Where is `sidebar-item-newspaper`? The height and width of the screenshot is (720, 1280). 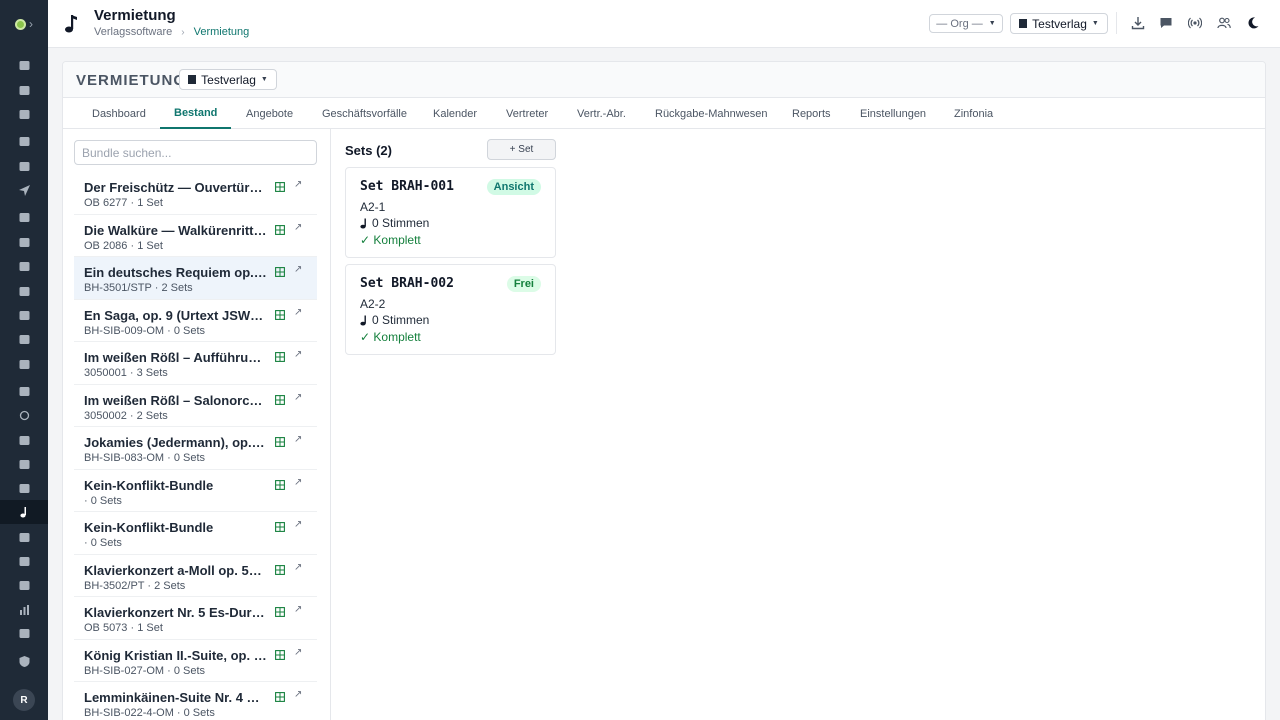
sidebar-item-newspaper is located at coordinates (24, 315).